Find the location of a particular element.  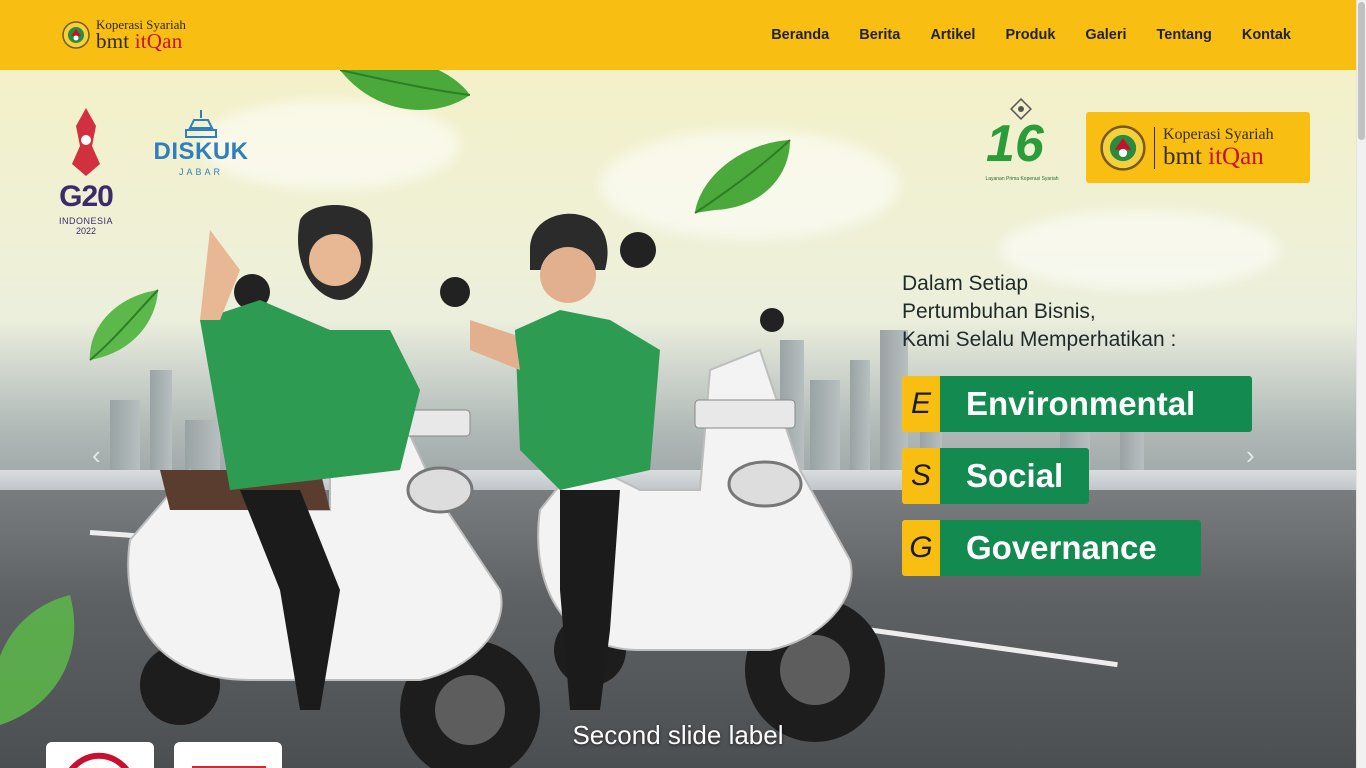

esg-environmental: E Environmental is located at coordinates (1077, 404).